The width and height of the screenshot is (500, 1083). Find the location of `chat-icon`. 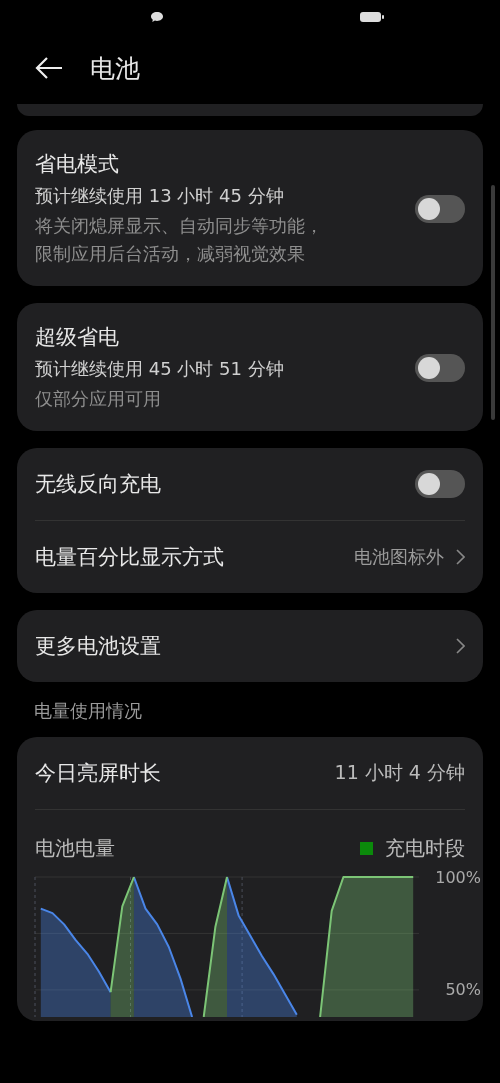

chat-icon is located at coordinates (157, 17).